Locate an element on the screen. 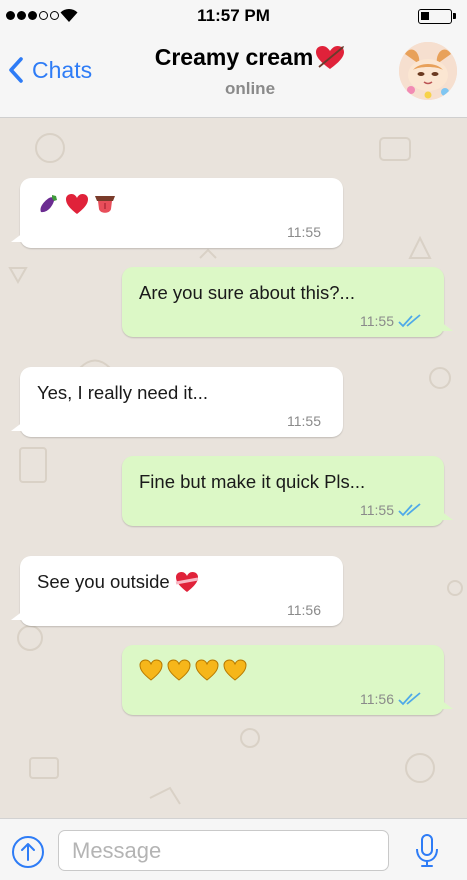 The image size is (467, 880). message-input is located at coordinates (223, 850).